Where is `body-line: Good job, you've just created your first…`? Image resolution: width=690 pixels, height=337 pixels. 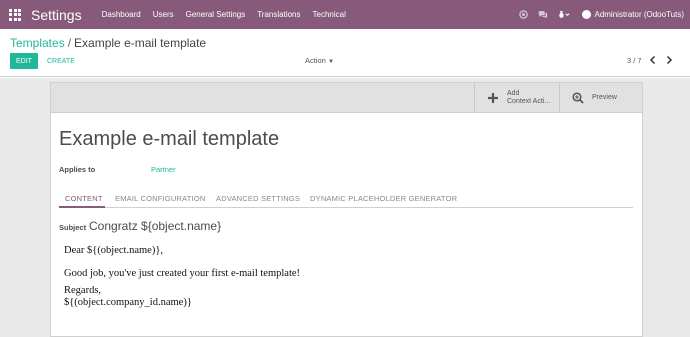 body-line: Good job, you've just created your first… is located at coordinates (182, 273).